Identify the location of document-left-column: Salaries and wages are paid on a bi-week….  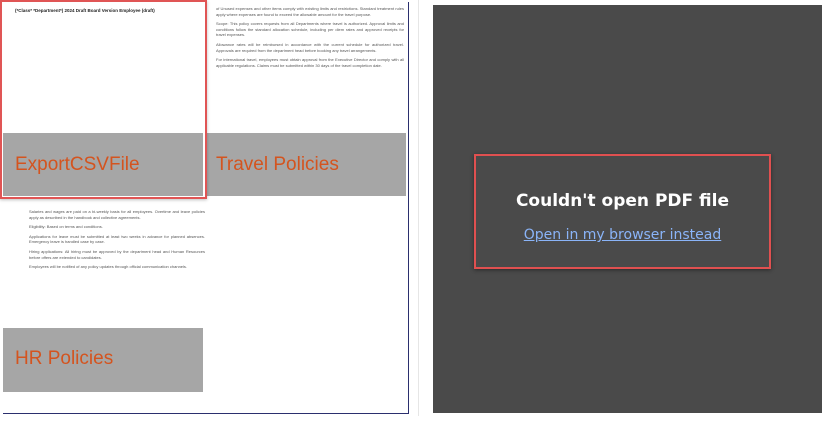
(117, 251).